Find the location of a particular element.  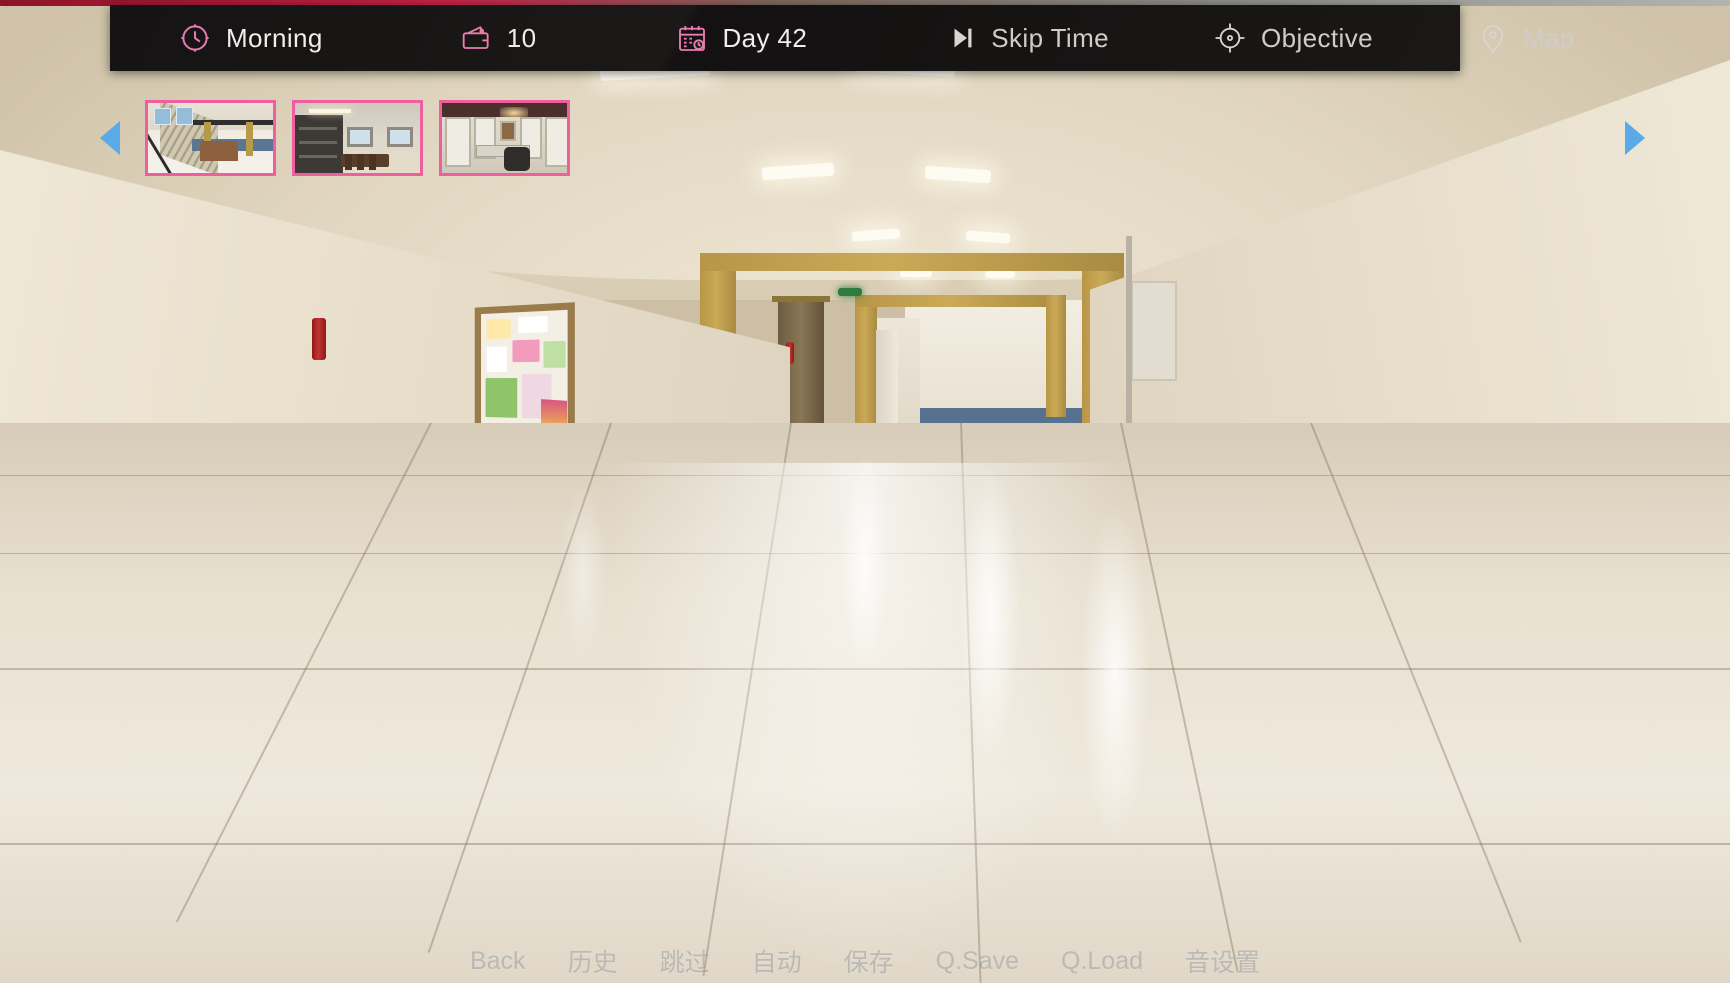

money-label: 10 is located at coordinates (521, 37).